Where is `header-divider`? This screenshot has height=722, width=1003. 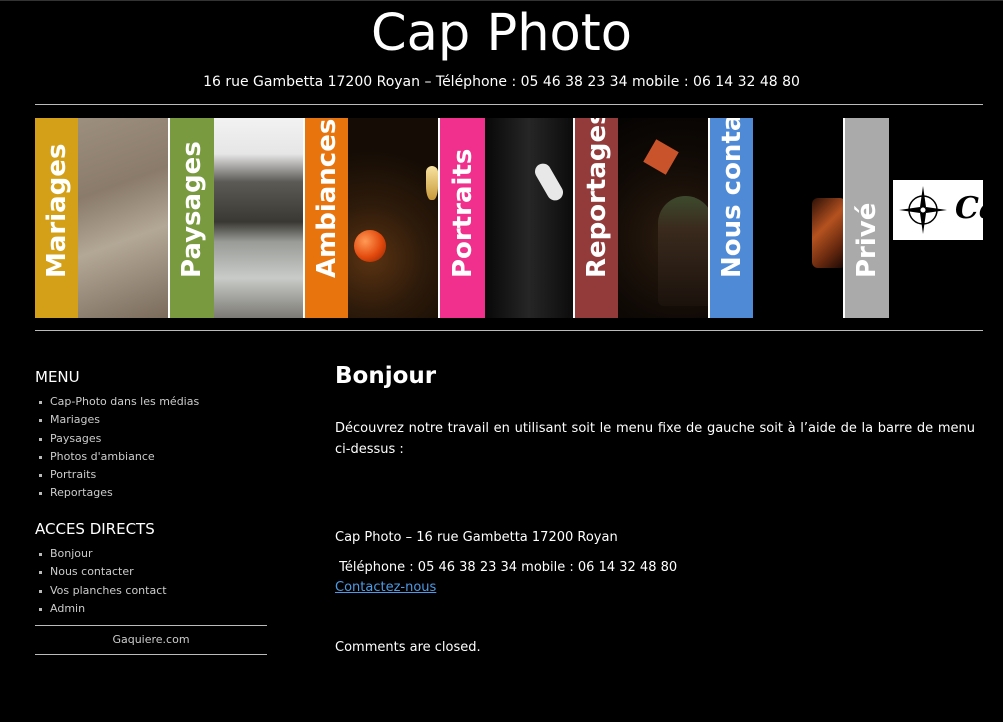 header-divider is located at coordinates (509, 104).